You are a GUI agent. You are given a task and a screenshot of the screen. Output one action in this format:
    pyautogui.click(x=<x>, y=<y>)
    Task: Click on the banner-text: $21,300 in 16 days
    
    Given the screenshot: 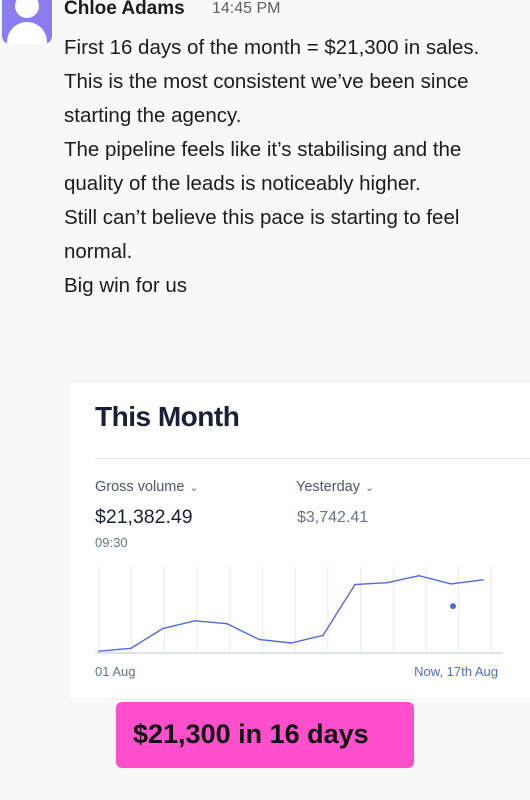 What is the action you would take?
    pyautogui.click(x=251, y=734)
    